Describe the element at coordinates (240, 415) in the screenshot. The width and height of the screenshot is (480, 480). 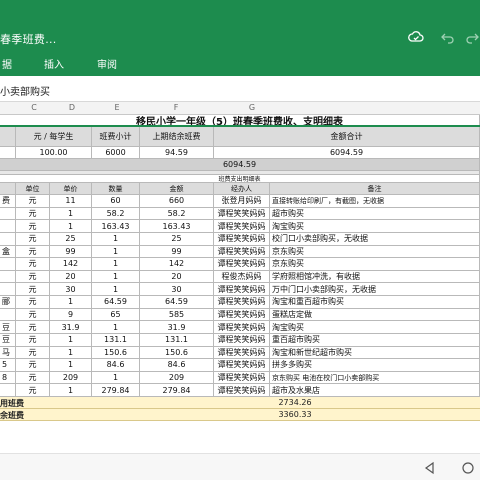
I see `totals-row-remaining: 余班费 3360.33` at that location.